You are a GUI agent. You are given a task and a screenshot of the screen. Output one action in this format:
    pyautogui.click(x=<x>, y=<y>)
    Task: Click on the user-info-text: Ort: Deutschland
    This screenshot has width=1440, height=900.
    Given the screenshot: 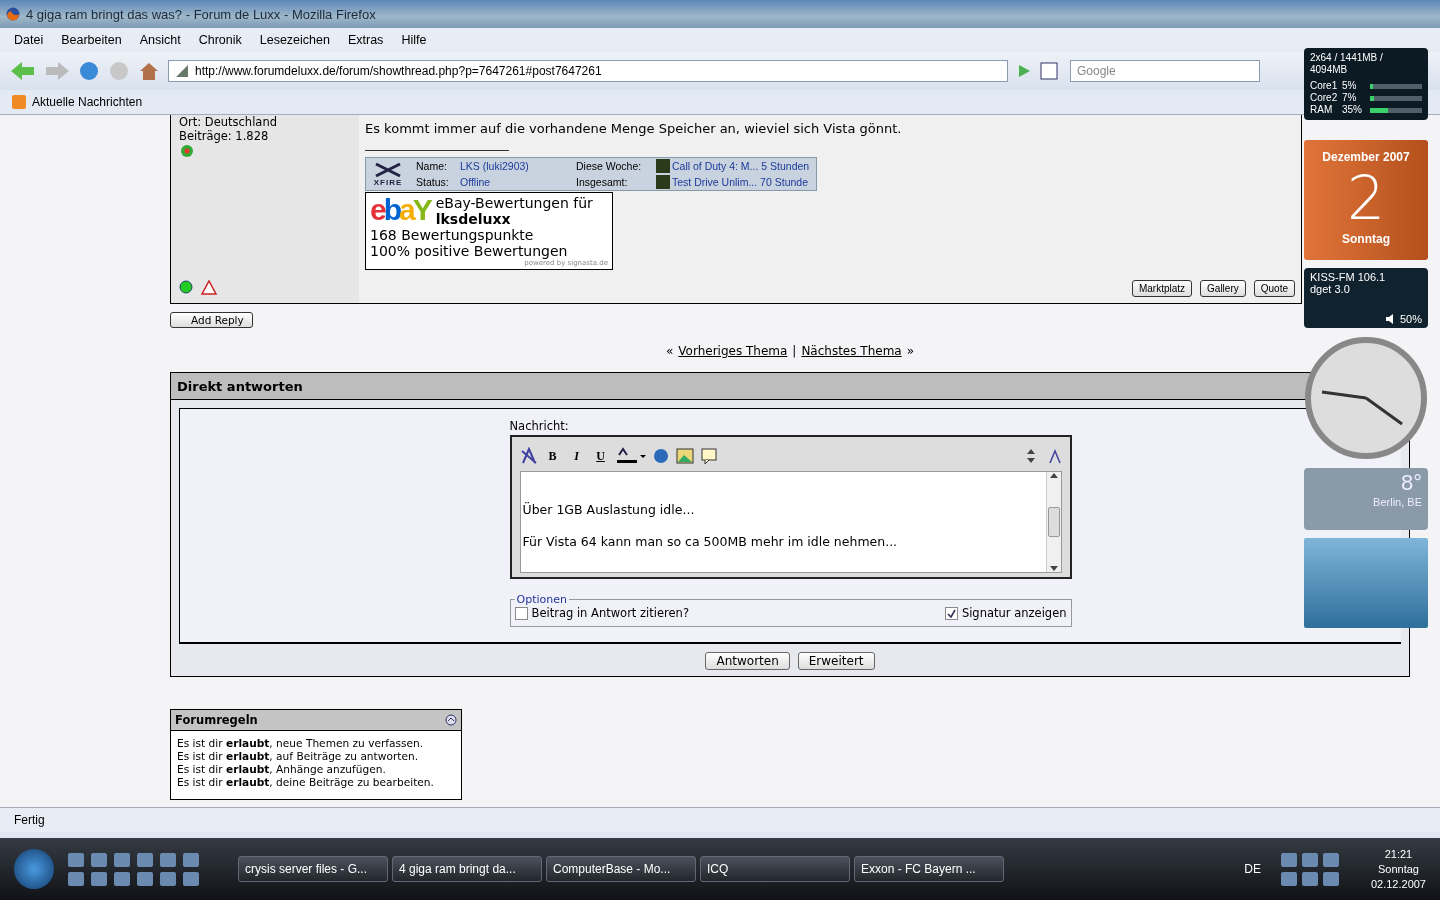 What is the action you would take?
    pyautogui.click(x=228, y=122)
    